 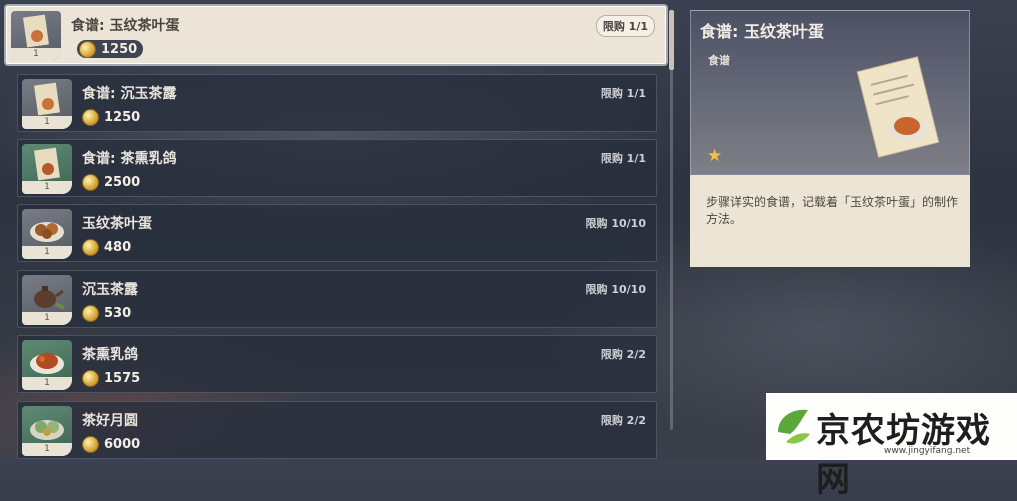 What do you see at coordinates (337, 103) in the screenshot?
I see `shop-item-row-1: 1 食谱: 沉玉茶露 1250 限购 1/1` at bounding box center [337, 103].